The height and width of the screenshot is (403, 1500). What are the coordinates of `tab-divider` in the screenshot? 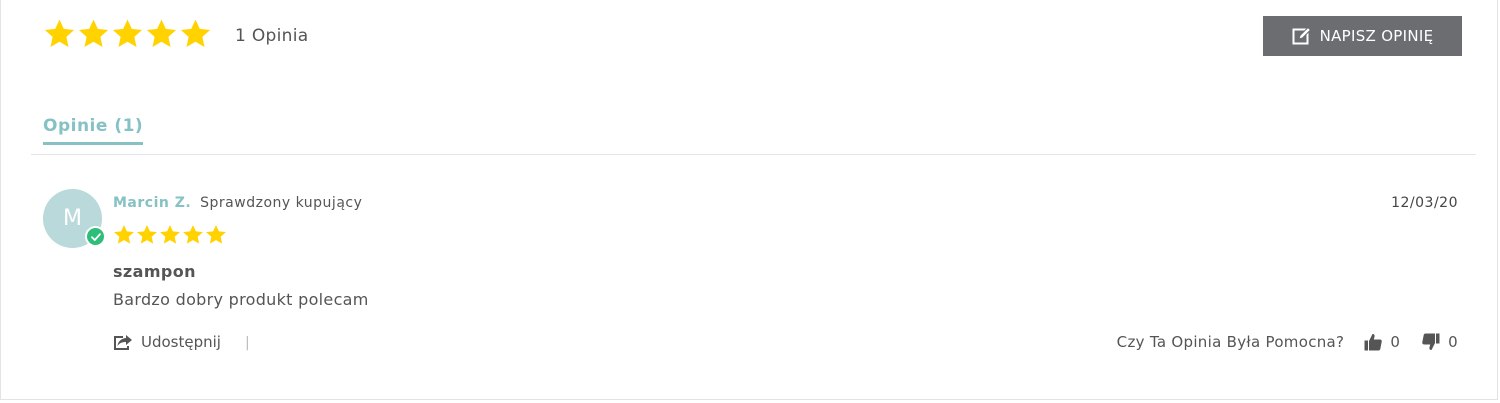 It's located at (753, 154).